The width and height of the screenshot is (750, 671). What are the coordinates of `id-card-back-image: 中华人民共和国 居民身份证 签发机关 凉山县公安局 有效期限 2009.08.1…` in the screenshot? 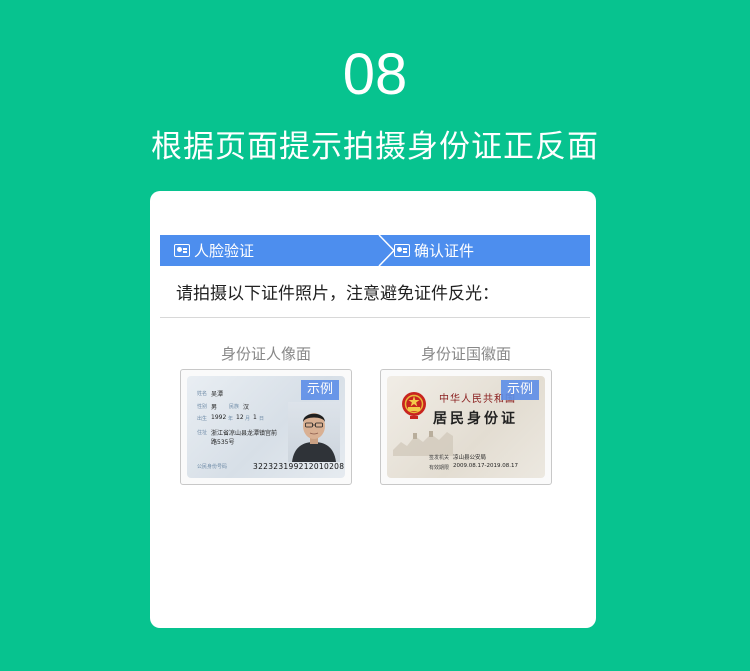 It's located at (466, 427).